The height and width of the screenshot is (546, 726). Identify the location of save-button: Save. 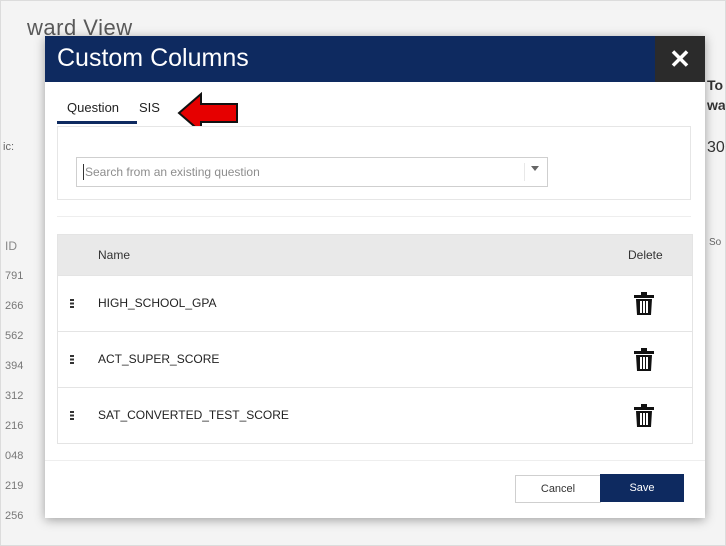
(642, 488).